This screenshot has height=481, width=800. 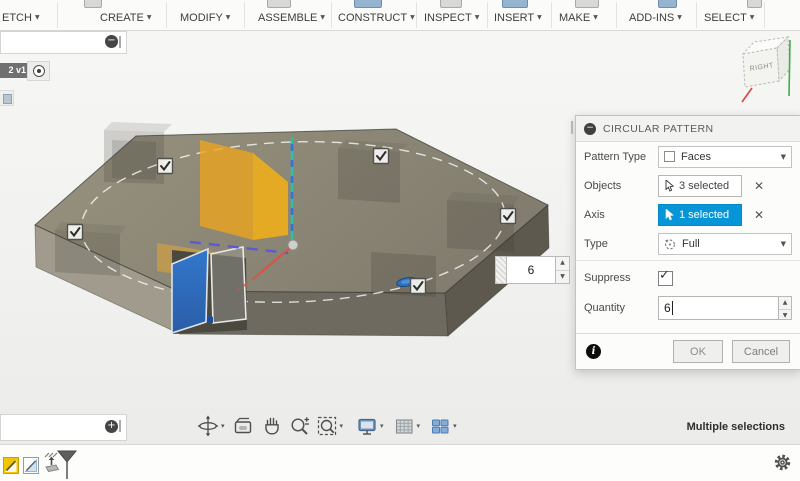 I want to click on fit-icon, so click(x=327, y=426).